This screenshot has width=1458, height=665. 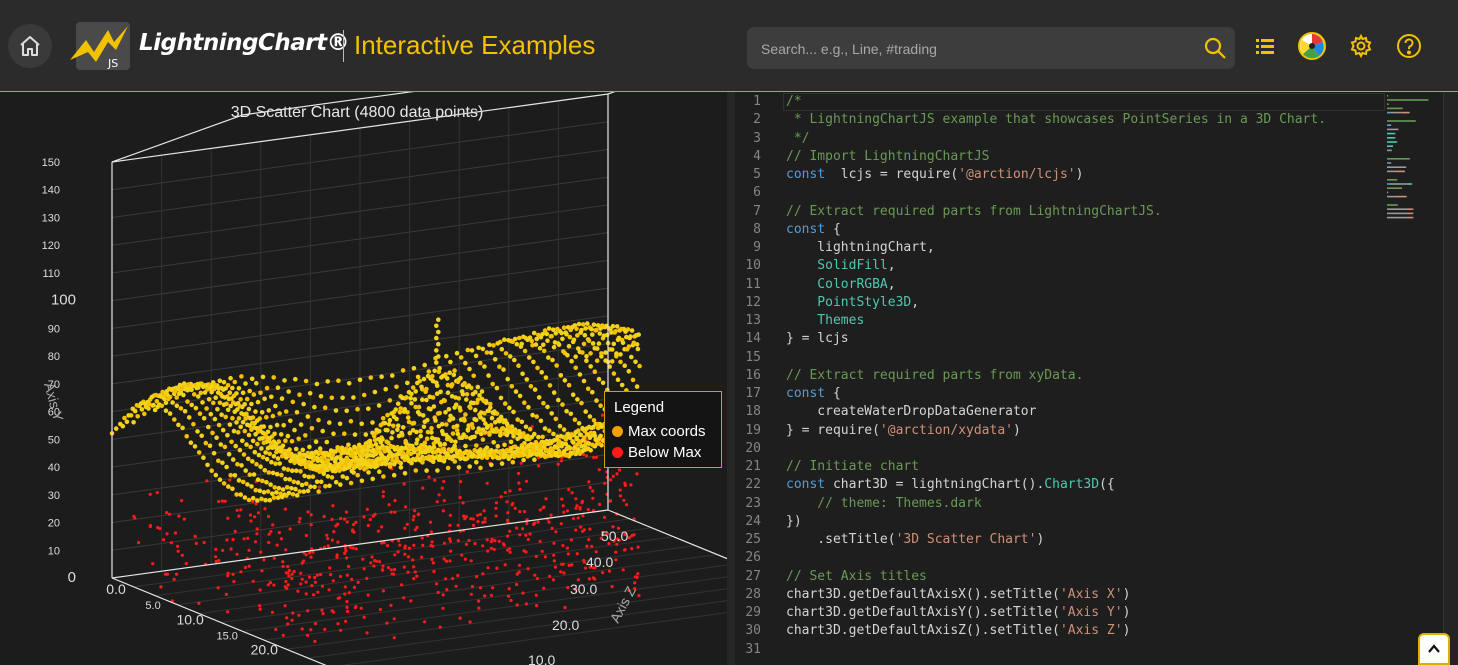 I want to click on code-line: 1/*, so click(x=1060, y=102).